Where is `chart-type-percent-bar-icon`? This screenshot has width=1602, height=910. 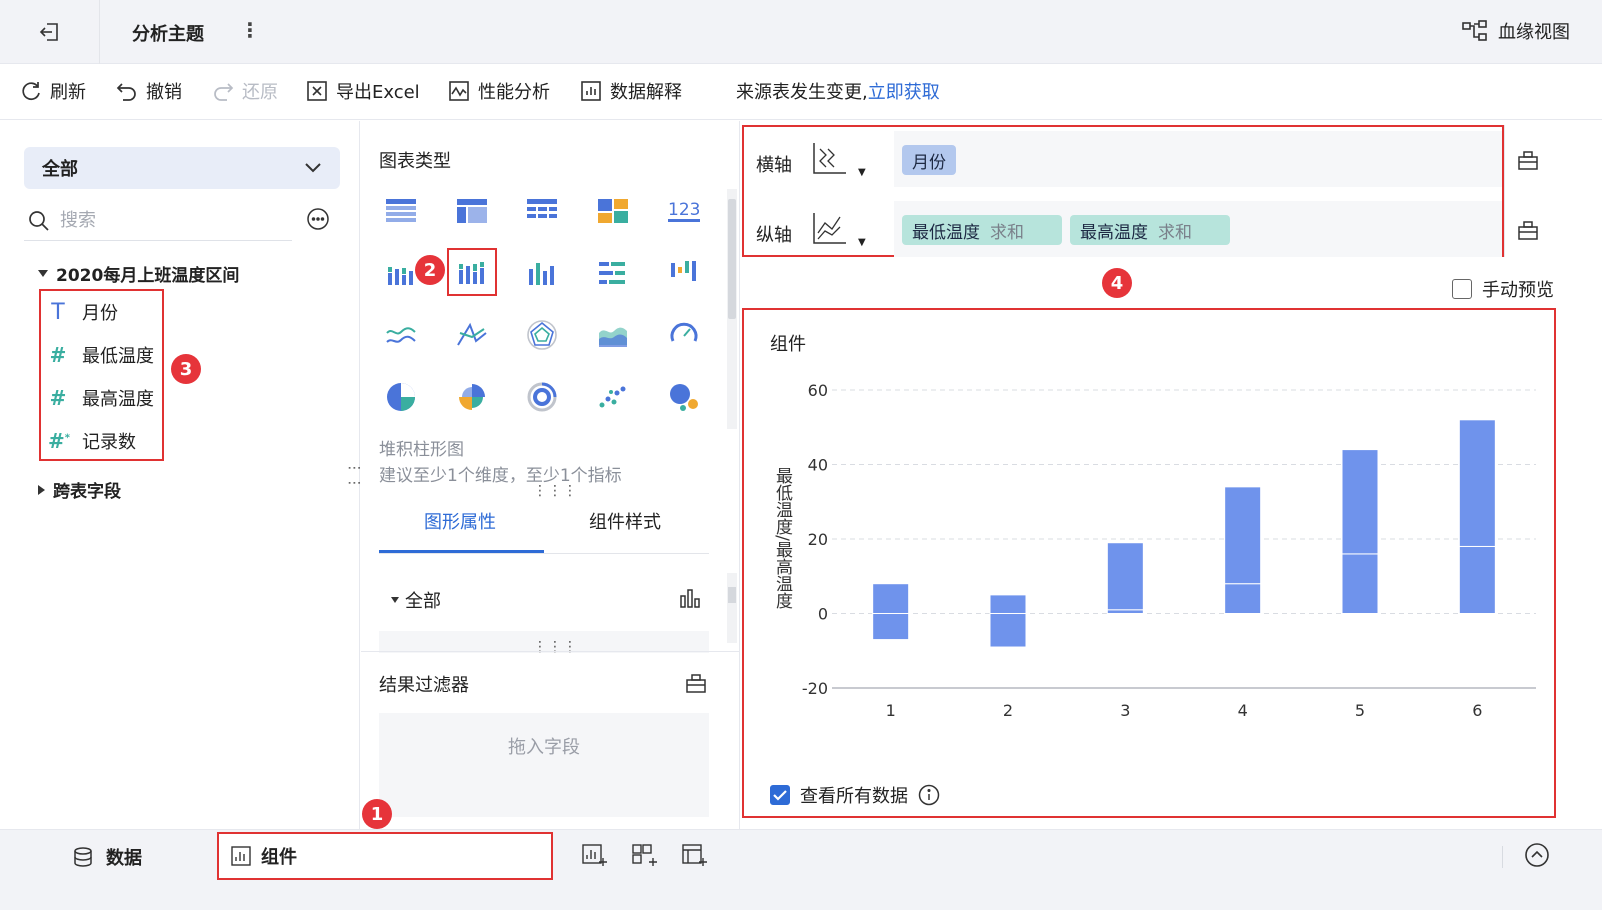
chart-type-percent-bar-icon is located at coordinates (542, 273).